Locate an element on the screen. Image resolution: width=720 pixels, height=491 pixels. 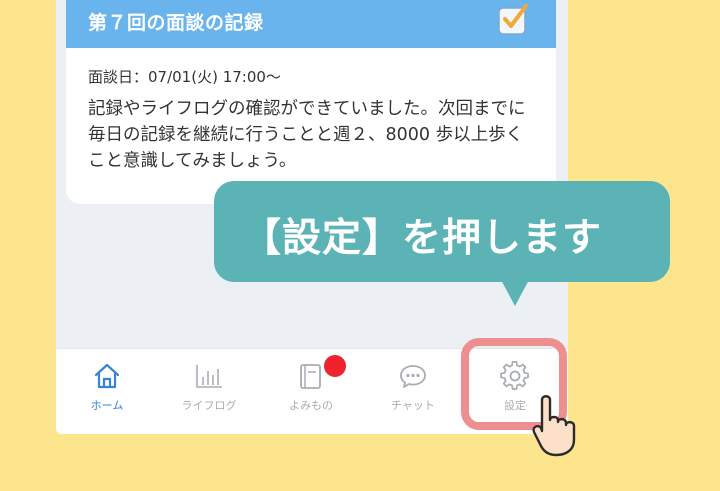
card-title: 第７回の面談の記録 is located at coordinates (176, 23).